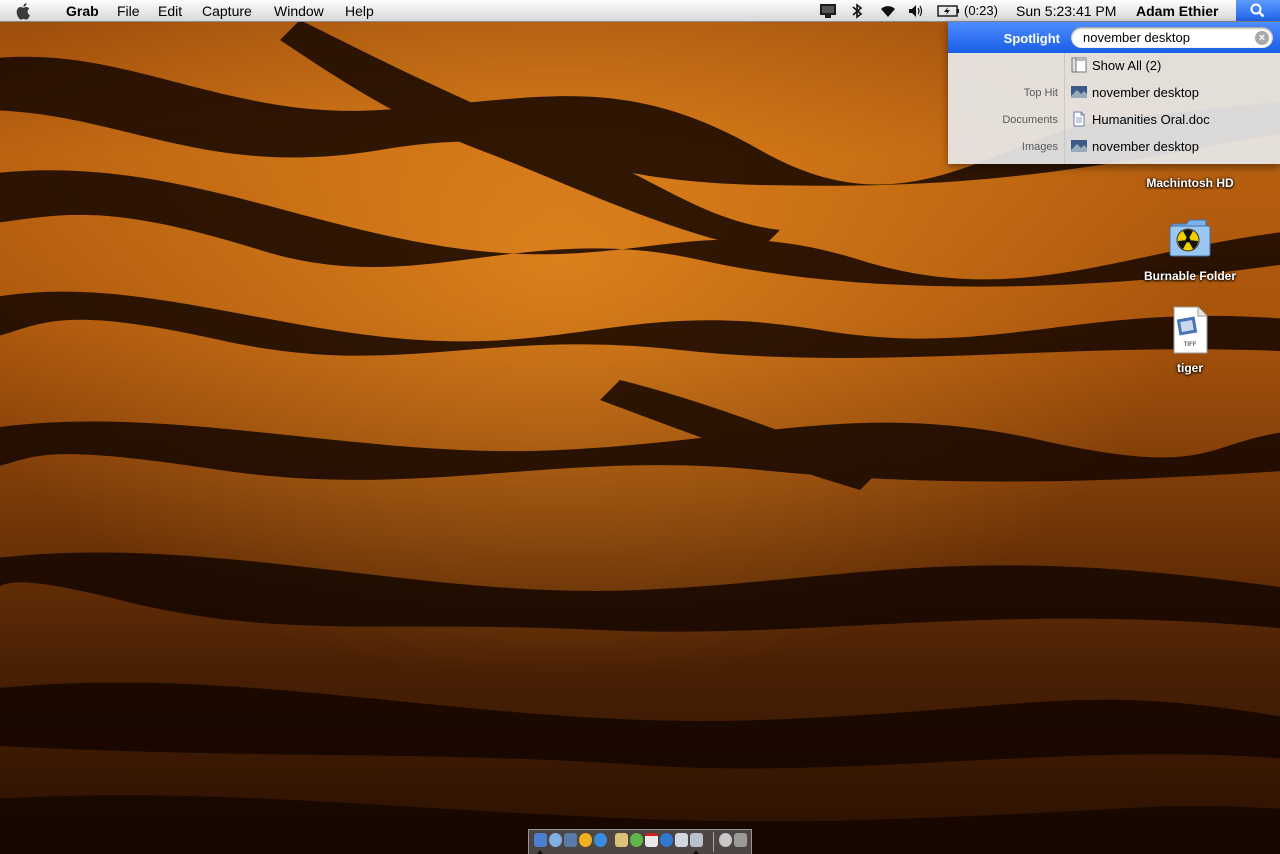  I want to click on dock-itunes-icon, so click(600, 840).